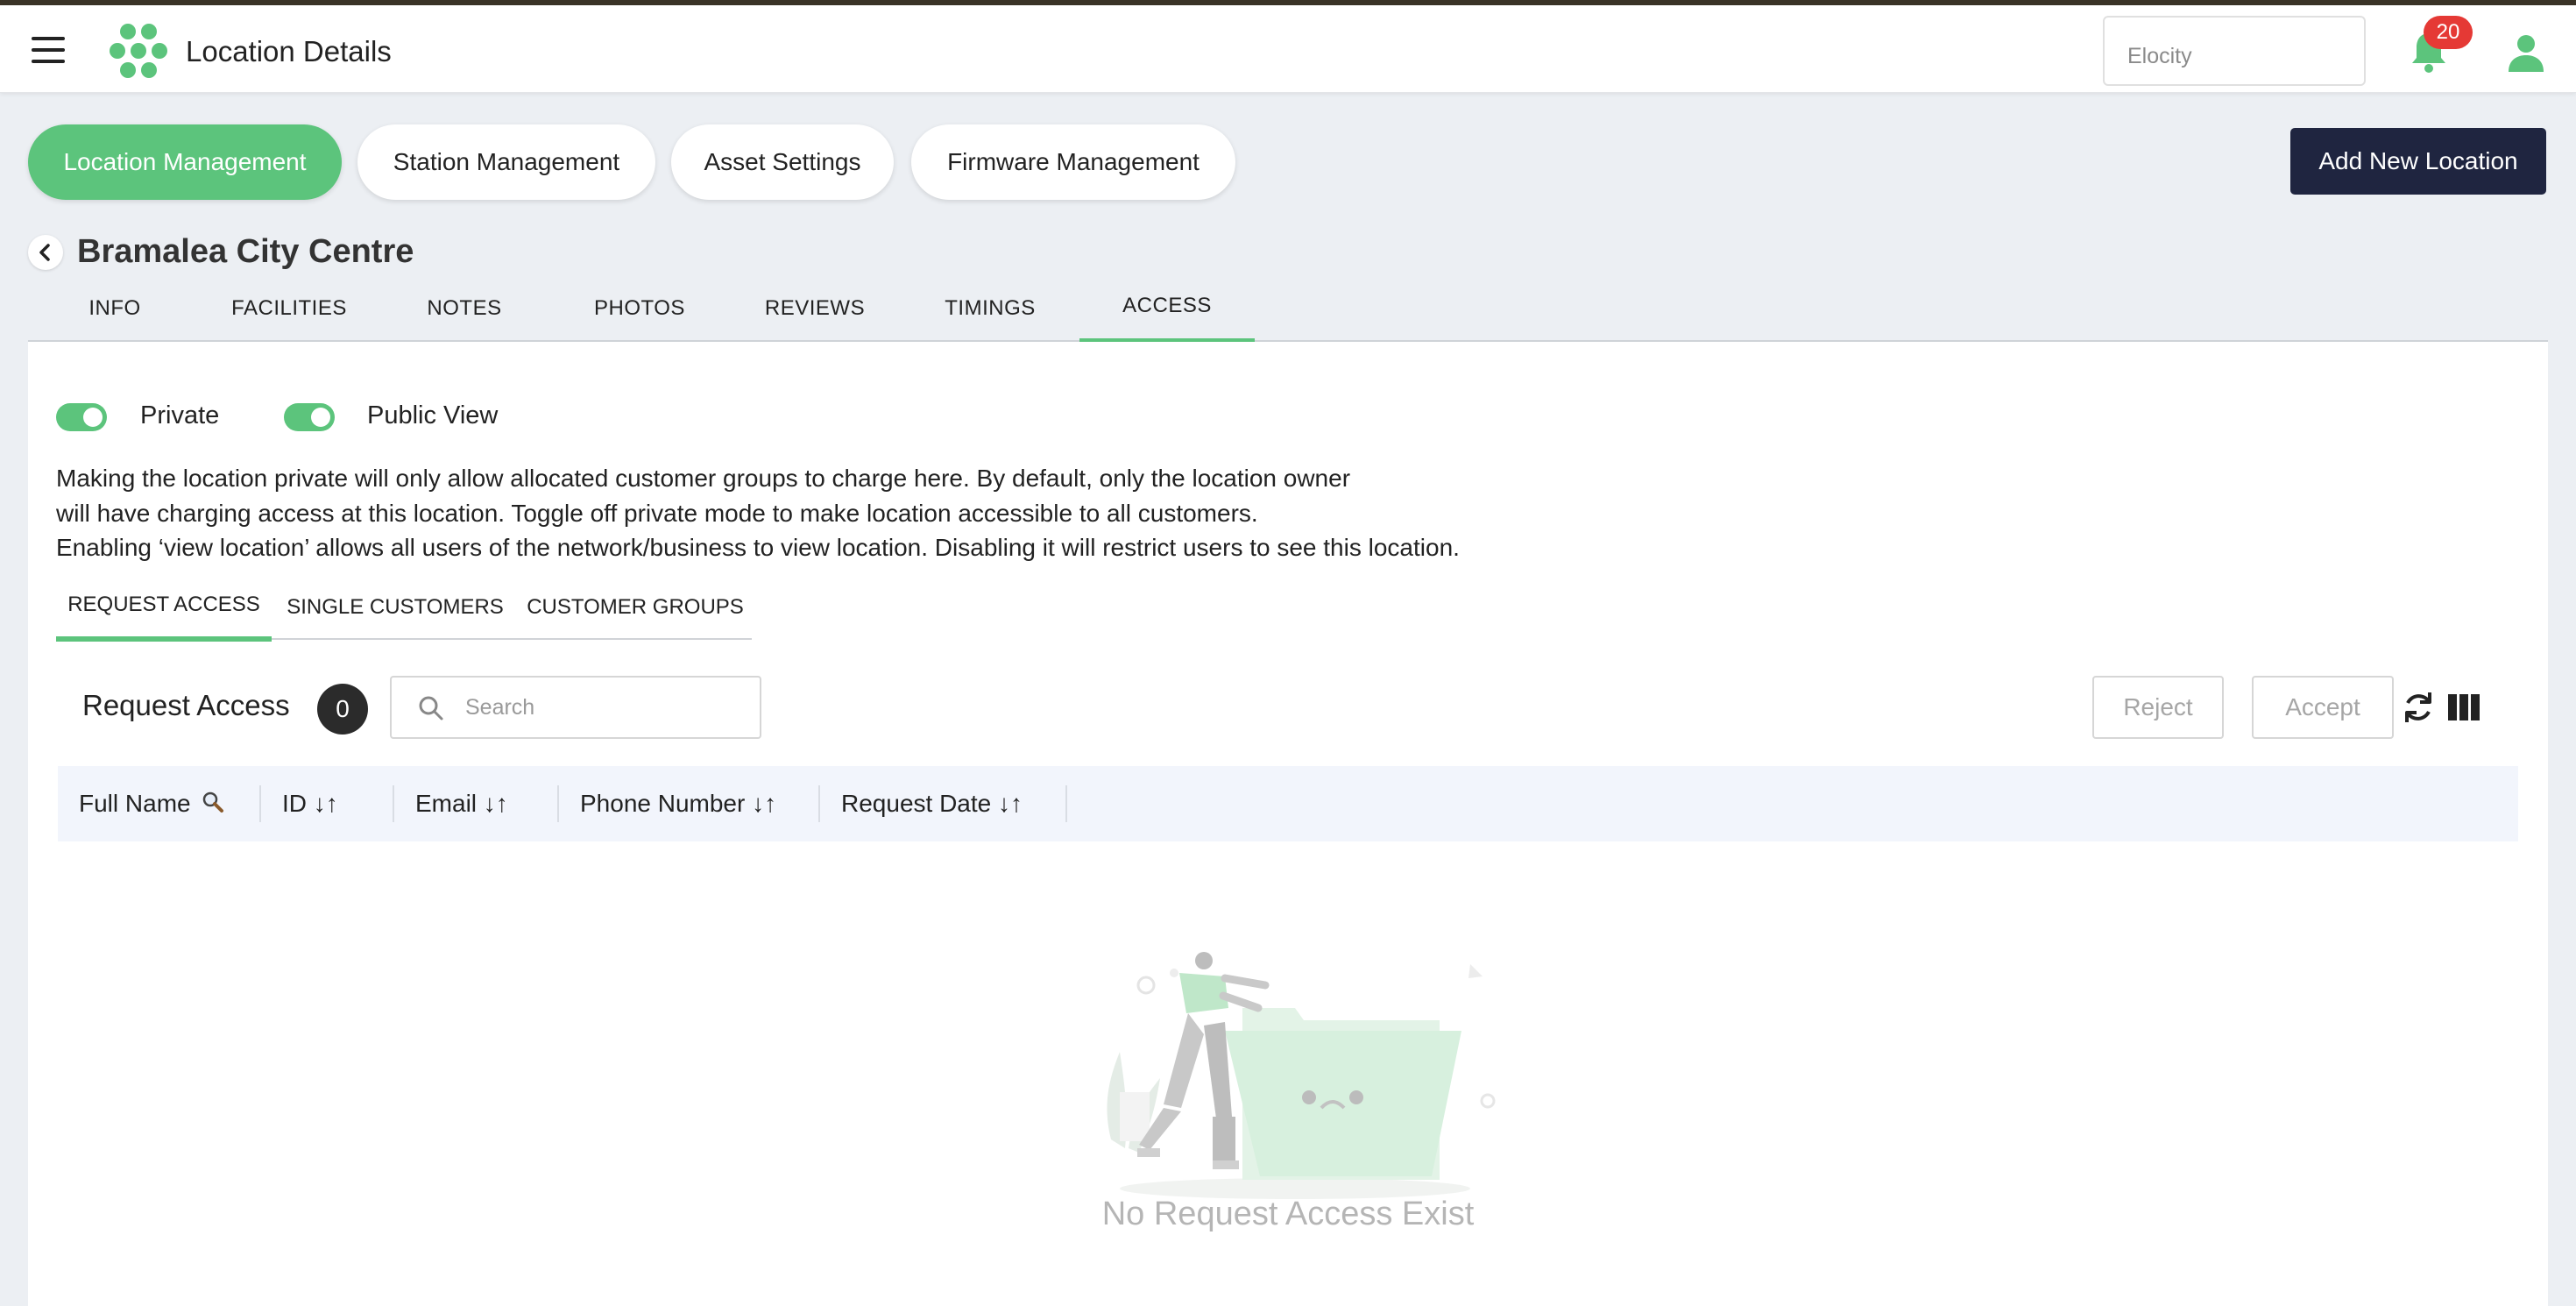 Image resolution: width=2576 pixels, height=1306 pixels. I want to click on subtab-customer-groups: CUSTOMER GROUPS, so click(635, 609).